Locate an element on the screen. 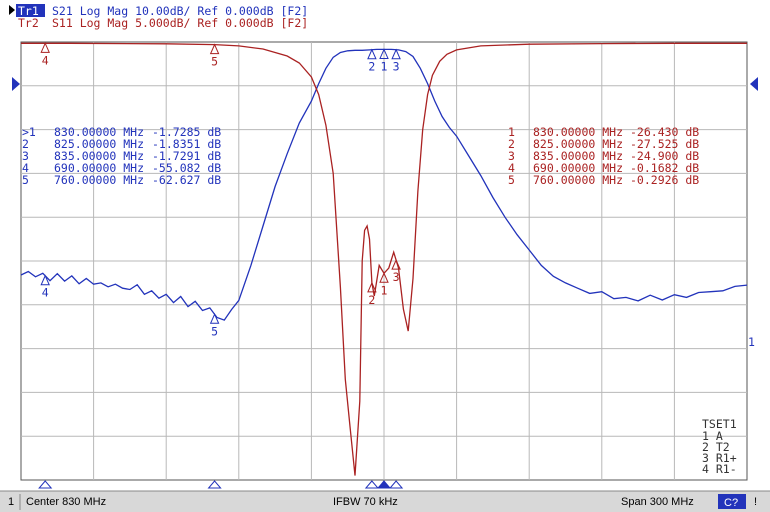 The image size is (770, 512). channel-info-line: 4 R1- is located at coordinates (719, 469).